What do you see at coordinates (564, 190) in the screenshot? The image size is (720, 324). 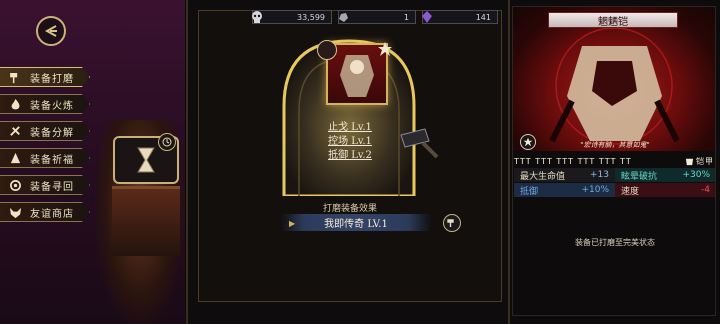 I see `stat-cell: 抵御 +10%` at bounding box center [564, 190].